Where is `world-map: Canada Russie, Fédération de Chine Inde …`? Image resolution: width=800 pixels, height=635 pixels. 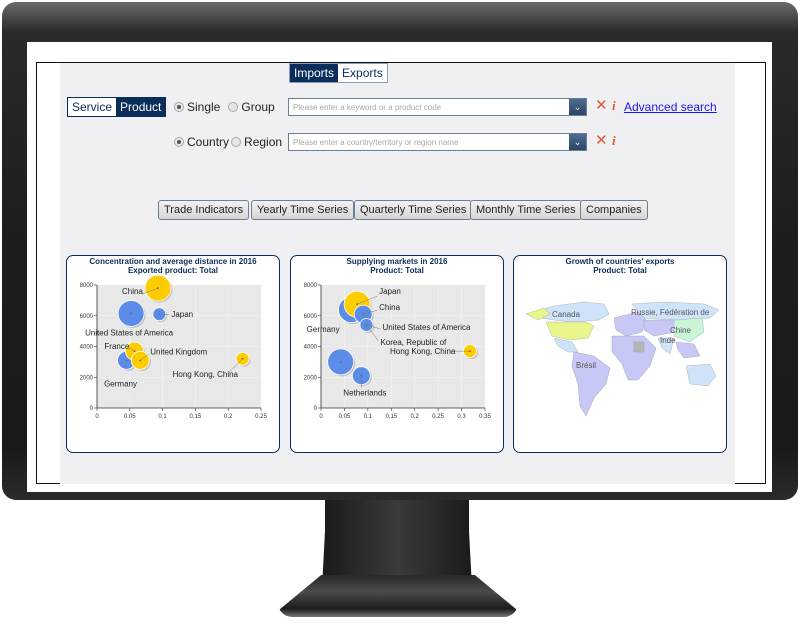
world-map: Canada Russie, Fédération de Chine Inde … is located at coordinates (621, 355).